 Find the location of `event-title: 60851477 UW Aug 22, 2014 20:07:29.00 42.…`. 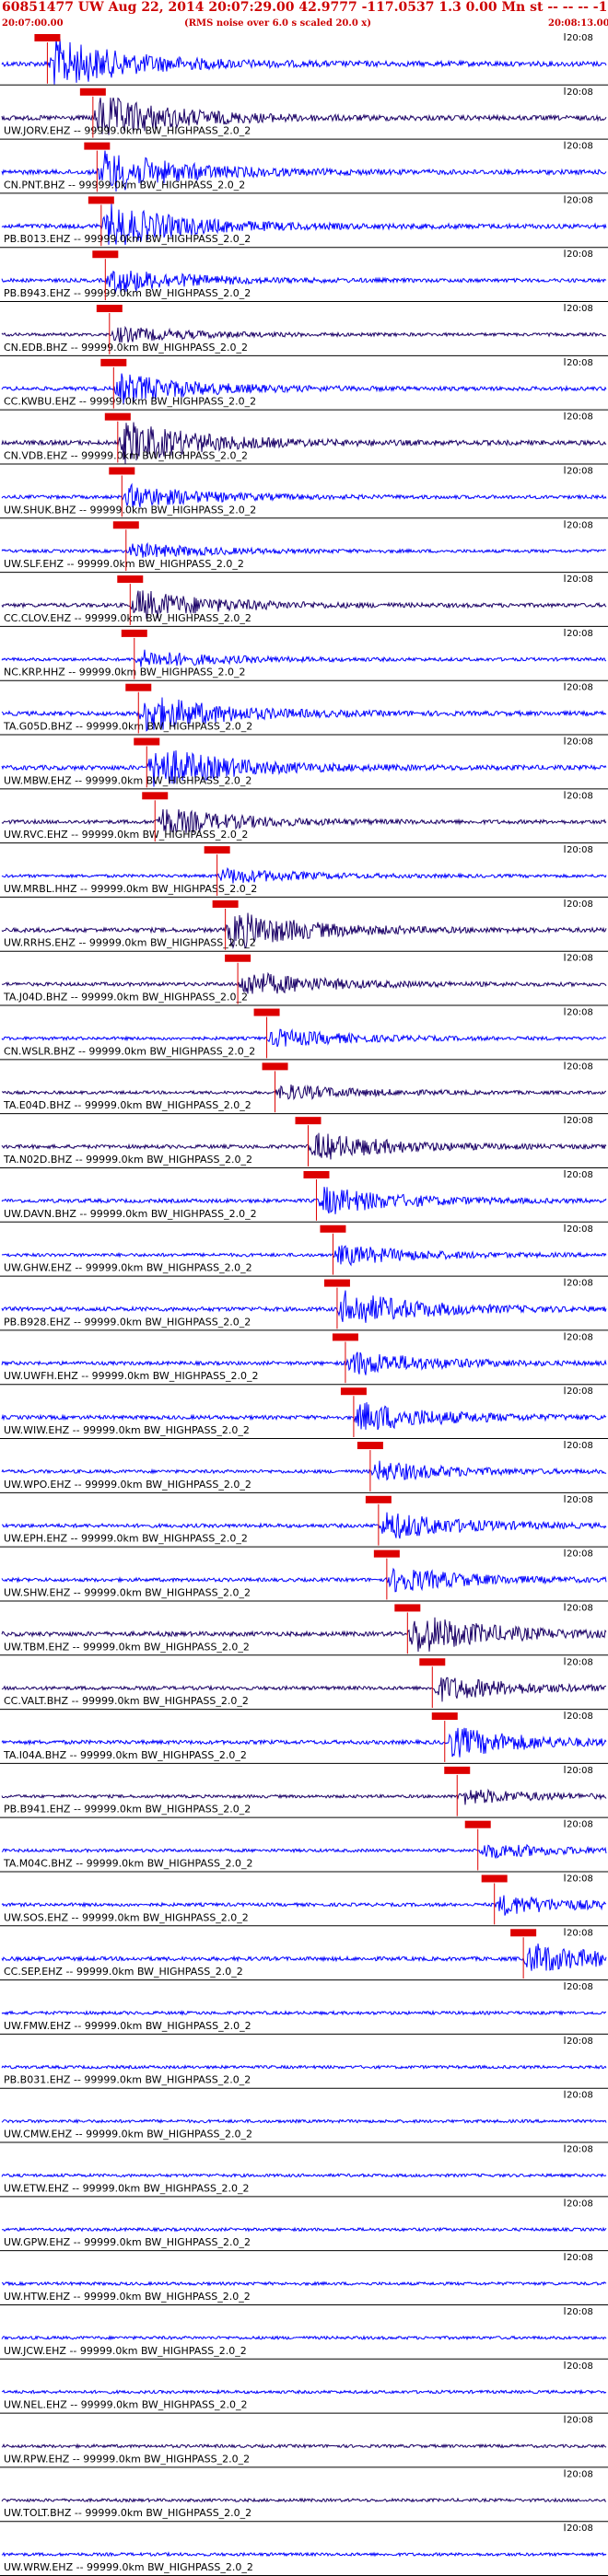

event-title: 60851477 UW Aug 22, 2014 20:07:29.00 42.… is located at coordinates (305, 7).